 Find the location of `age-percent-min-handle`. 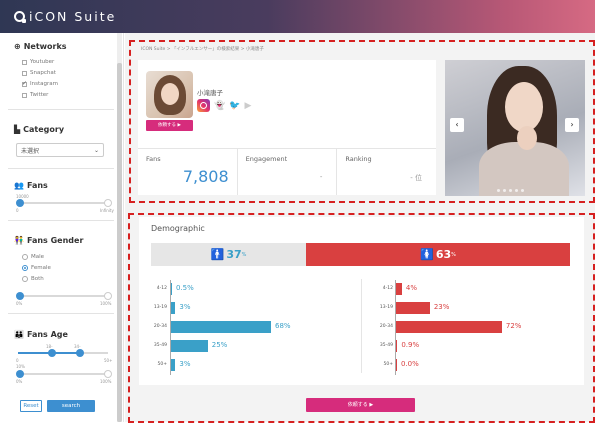

age-percent-min-handle is located at coordinates (20, 374).